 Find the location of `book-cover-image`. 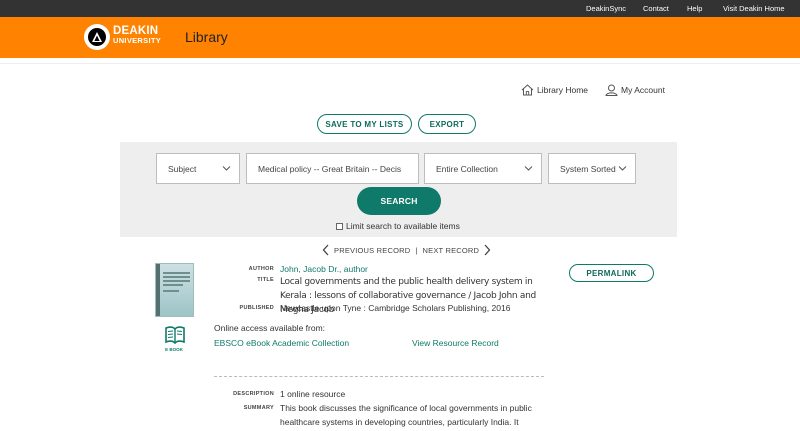

book-cover-image is located at coordinates (174, 290).